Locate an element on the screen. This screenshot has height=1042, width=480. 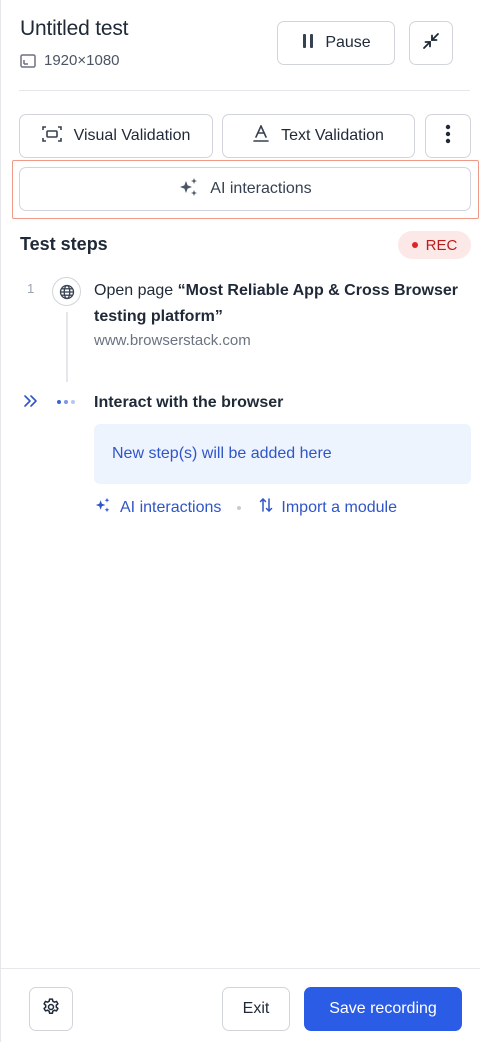
new-step-placeholder: New step(s) will be added here is located at coordinates (282, 454).